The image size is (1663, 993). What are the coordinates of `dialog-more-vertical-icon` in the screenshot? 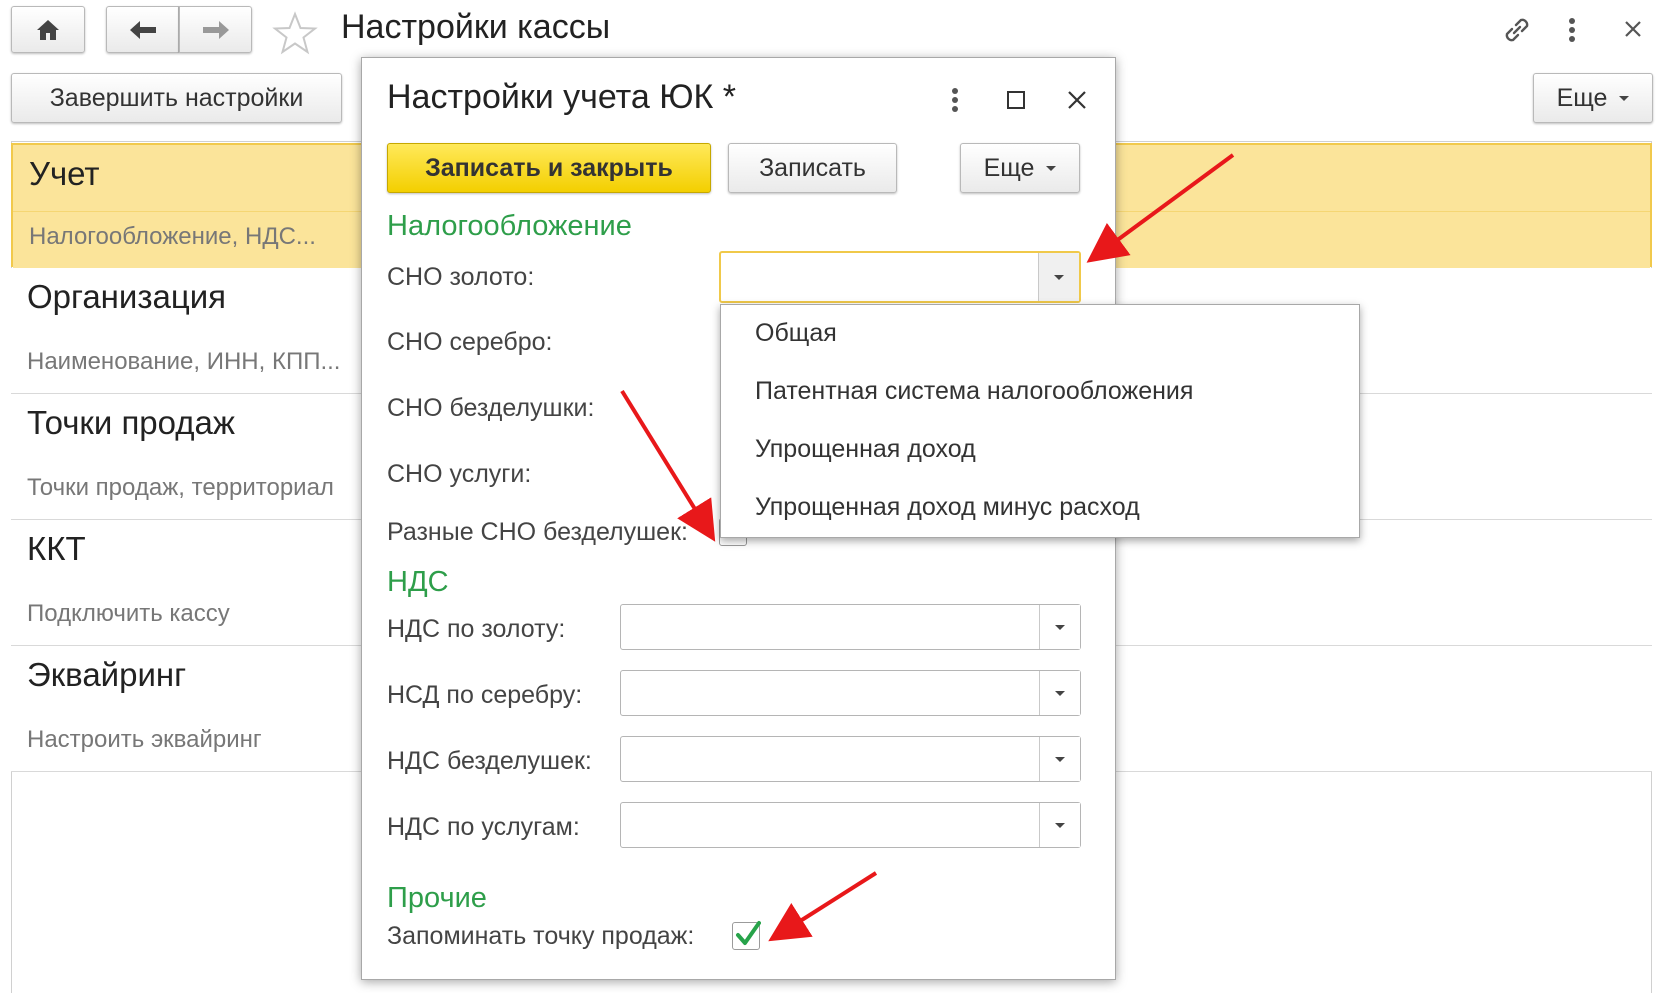 It's located at (955, 100).